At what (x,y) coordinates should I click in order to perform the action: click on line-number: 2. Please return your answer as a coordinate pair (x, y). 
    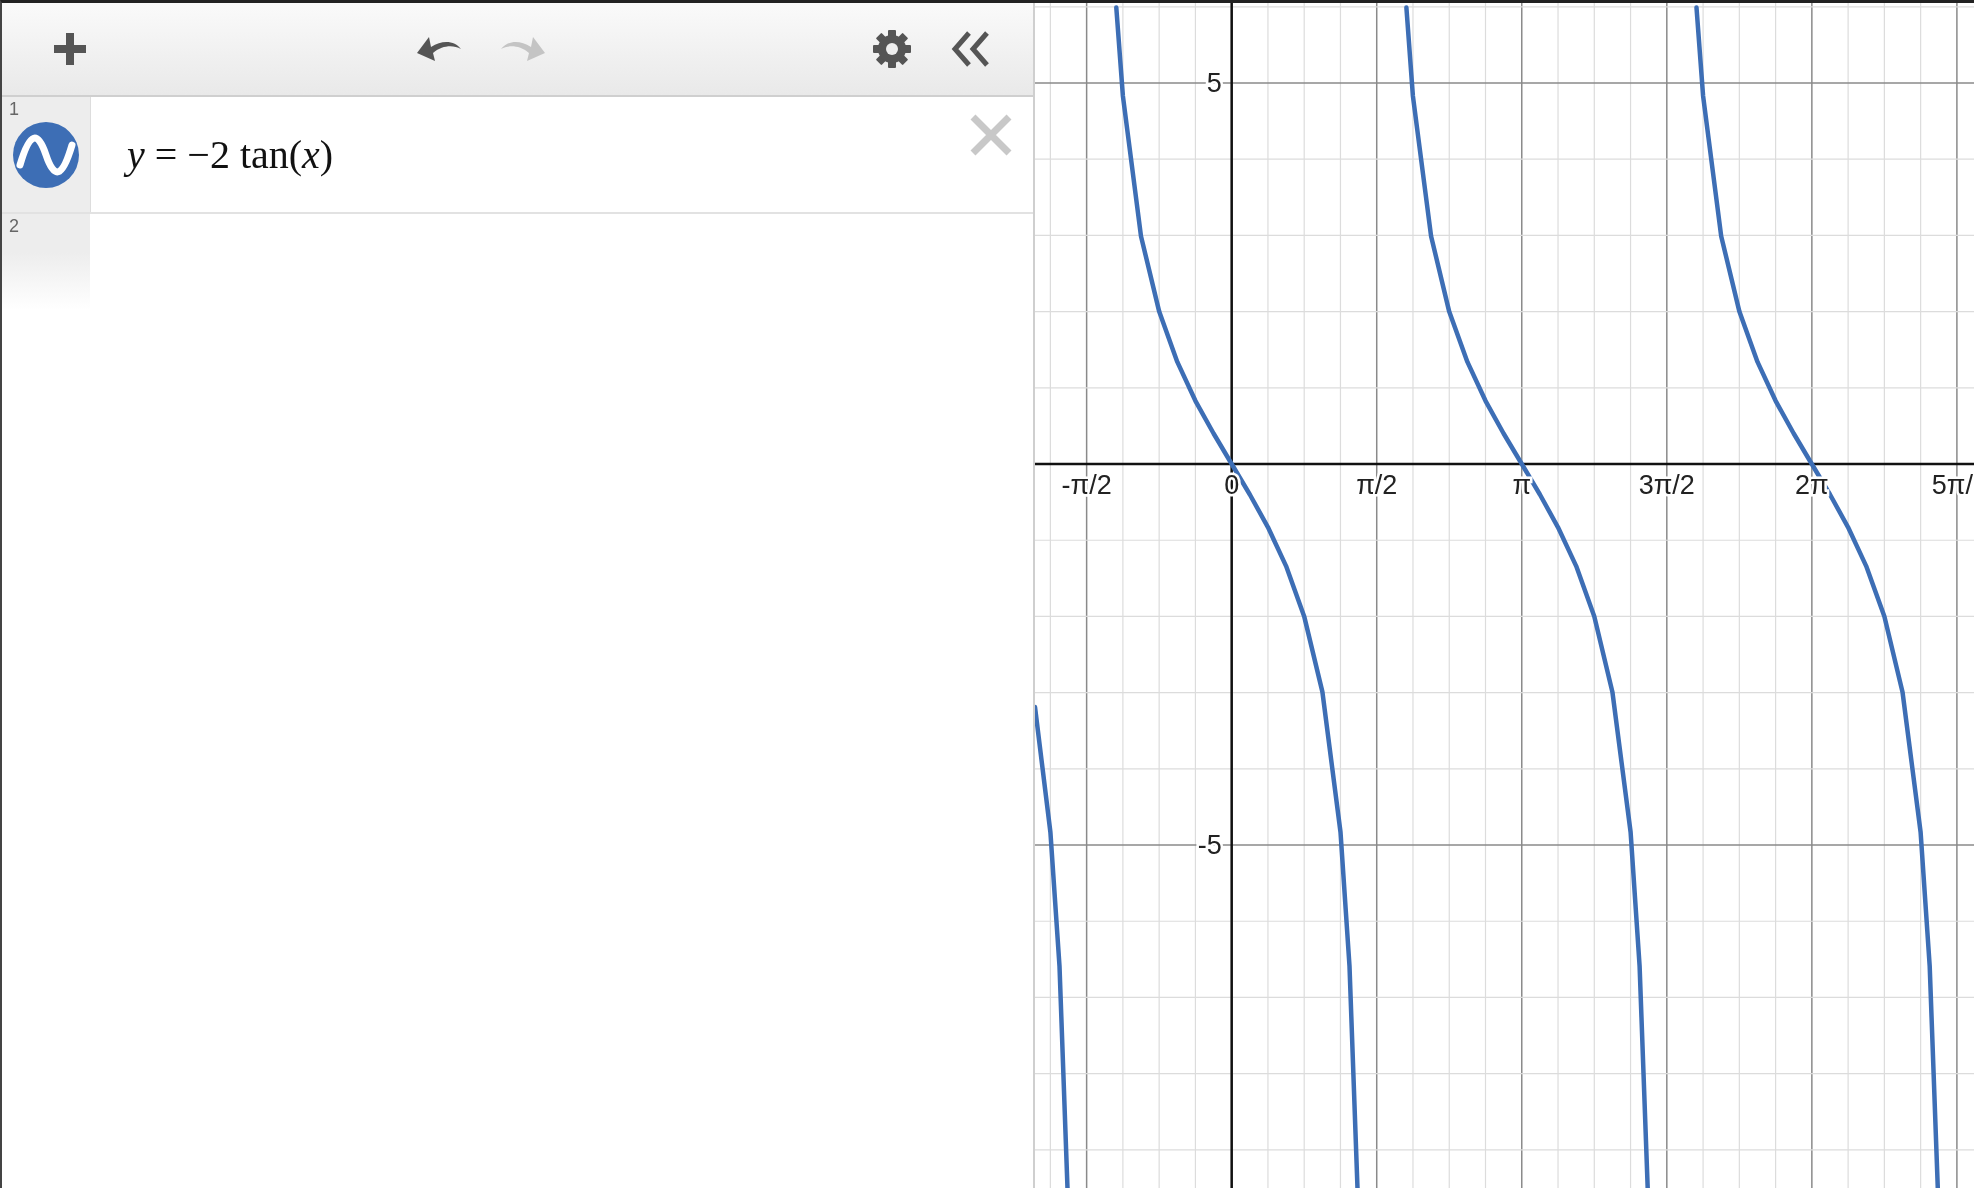
    Looking at the image, I should click on (14, 226).